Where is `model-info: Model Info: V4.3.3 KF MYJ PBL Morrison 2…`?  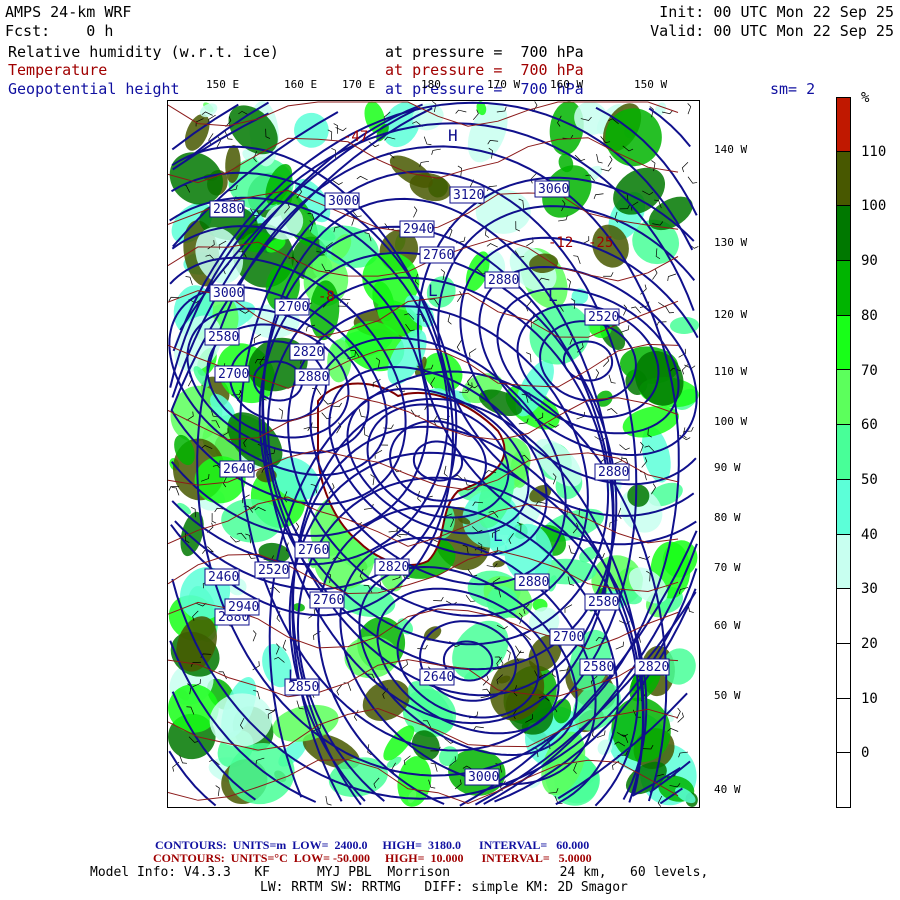
model-info: Model Info: V4.3.3 KF MYJ PBL Morrison 2… is located at coordinates (399, 872).